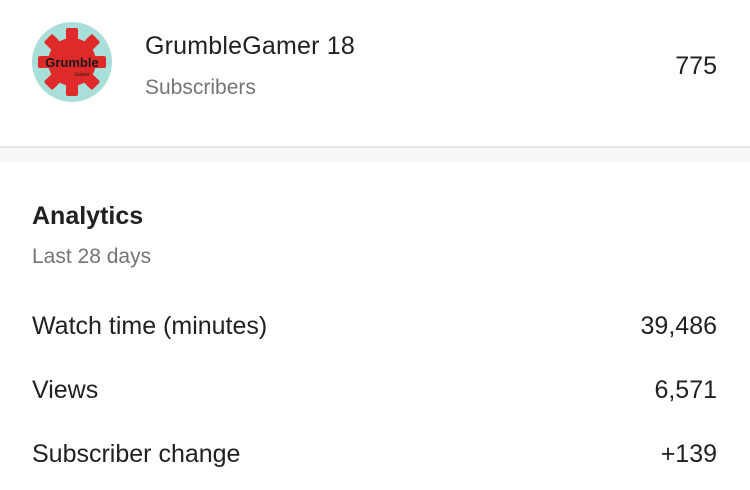 The width and height of the screenshot is (750, 490). Describe the element at coordinates (375, 334) in the screenshot. I see `metric-row-watch-time: Watch time (minutes) 39,486` at that location.